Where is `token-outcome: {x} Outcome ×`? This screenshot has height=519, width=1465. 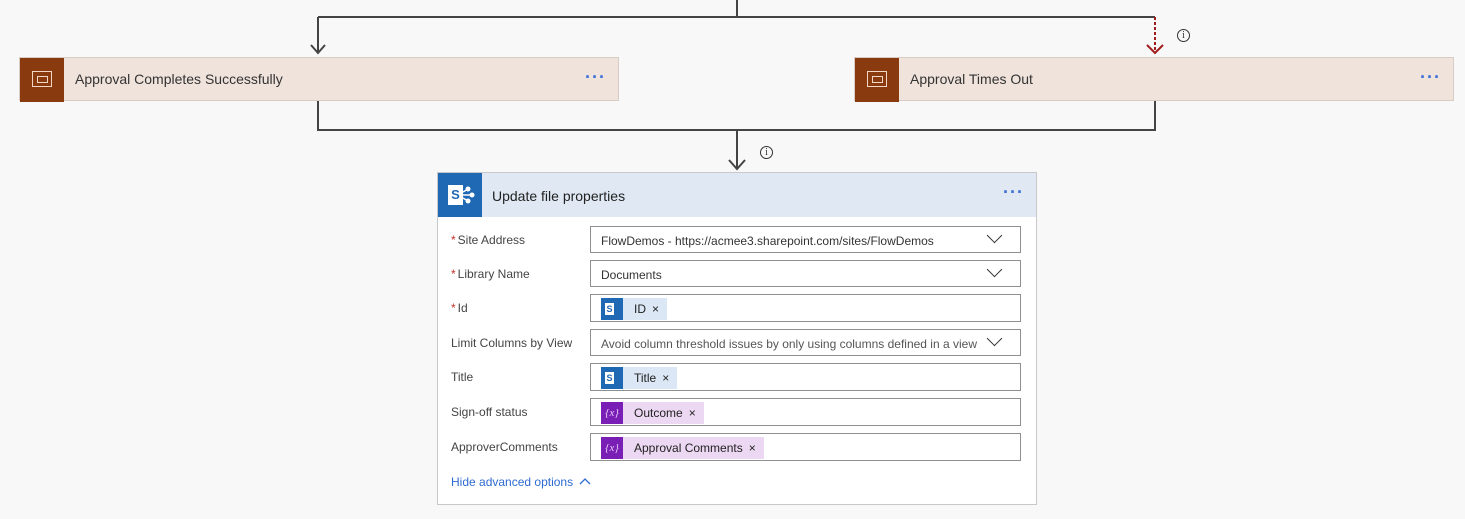 token-outcome: {x} Outcome × is located at coordinates (652, 413).